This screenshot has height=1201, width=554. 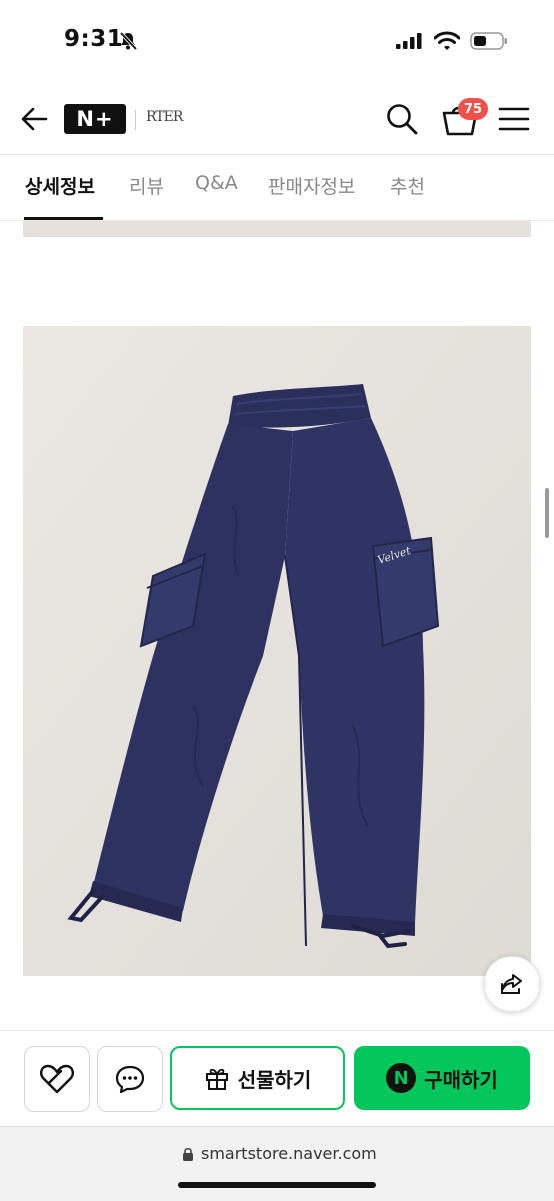 I want to click on wifi-icon, so click(x=447, y=40).